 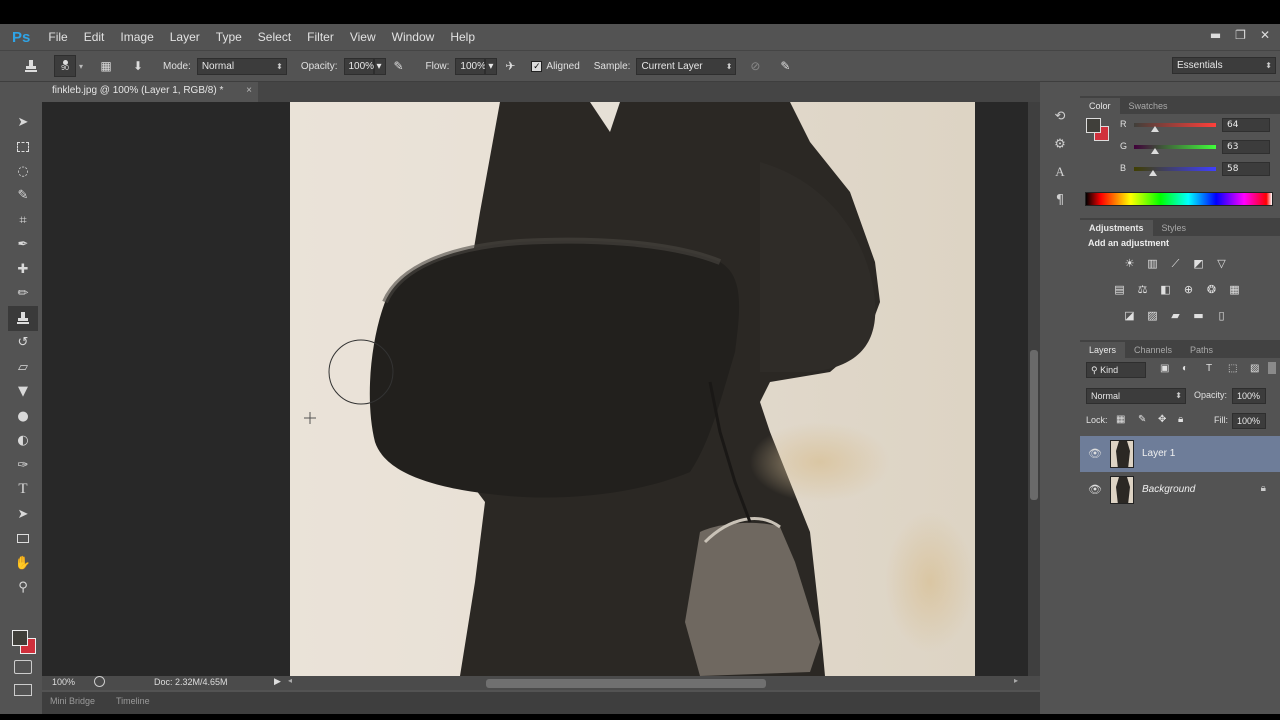 What do you see at coordinates (399, 66) in the screenshot?
I see `pressure-opacity-icon: ✎` at bounding box center [399, 66].